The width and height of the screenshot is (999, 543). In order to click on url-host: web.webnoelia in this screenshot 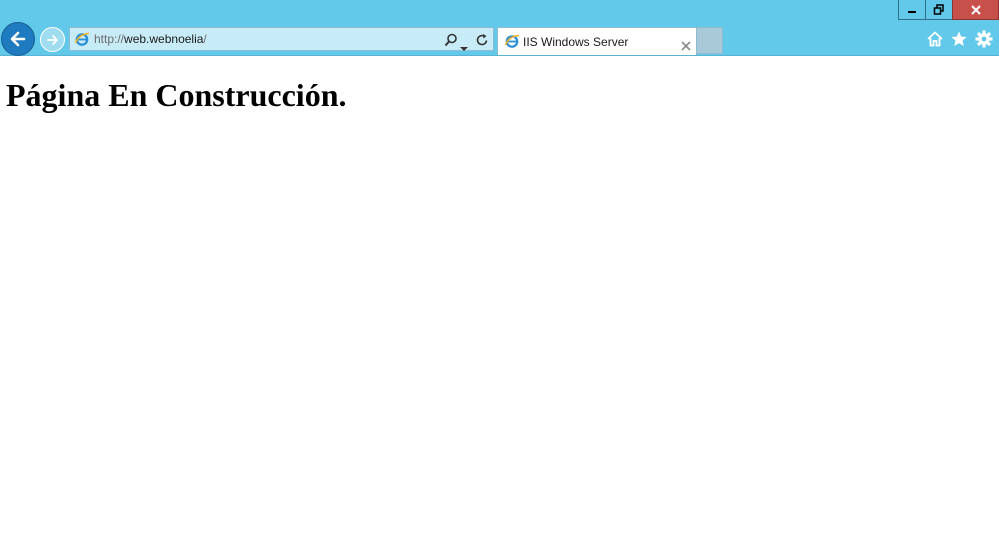, I will do `click(164, 39)`.